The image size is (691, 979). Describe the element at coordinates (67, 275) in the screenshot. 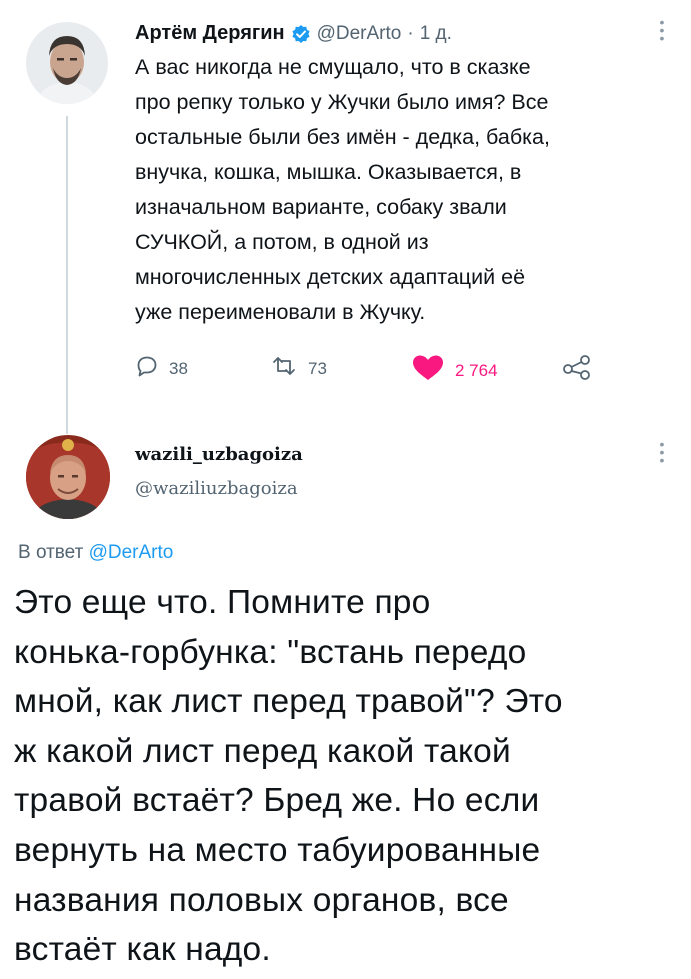

I see `thread-connector-line` at that location.